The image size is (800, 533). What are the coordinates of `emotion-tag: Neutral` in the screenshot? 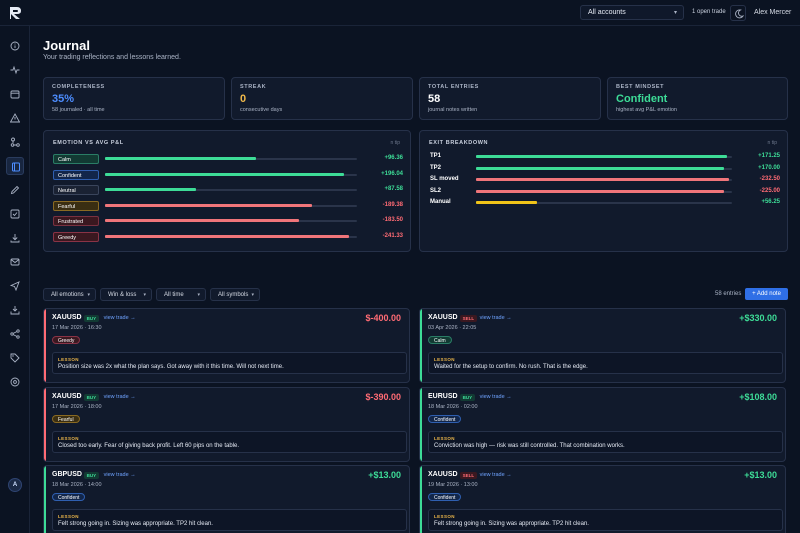 It's located at (76, 190).